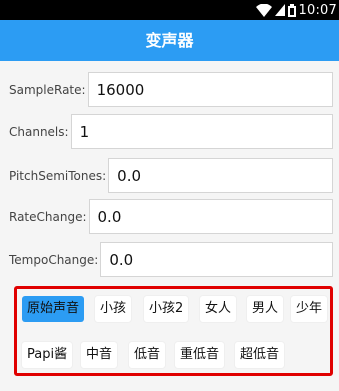  What do you see at coordinates (216, 259) in the screenshot?
I see `tempo-change-input: 0.0` at bounding box center [216, 259].